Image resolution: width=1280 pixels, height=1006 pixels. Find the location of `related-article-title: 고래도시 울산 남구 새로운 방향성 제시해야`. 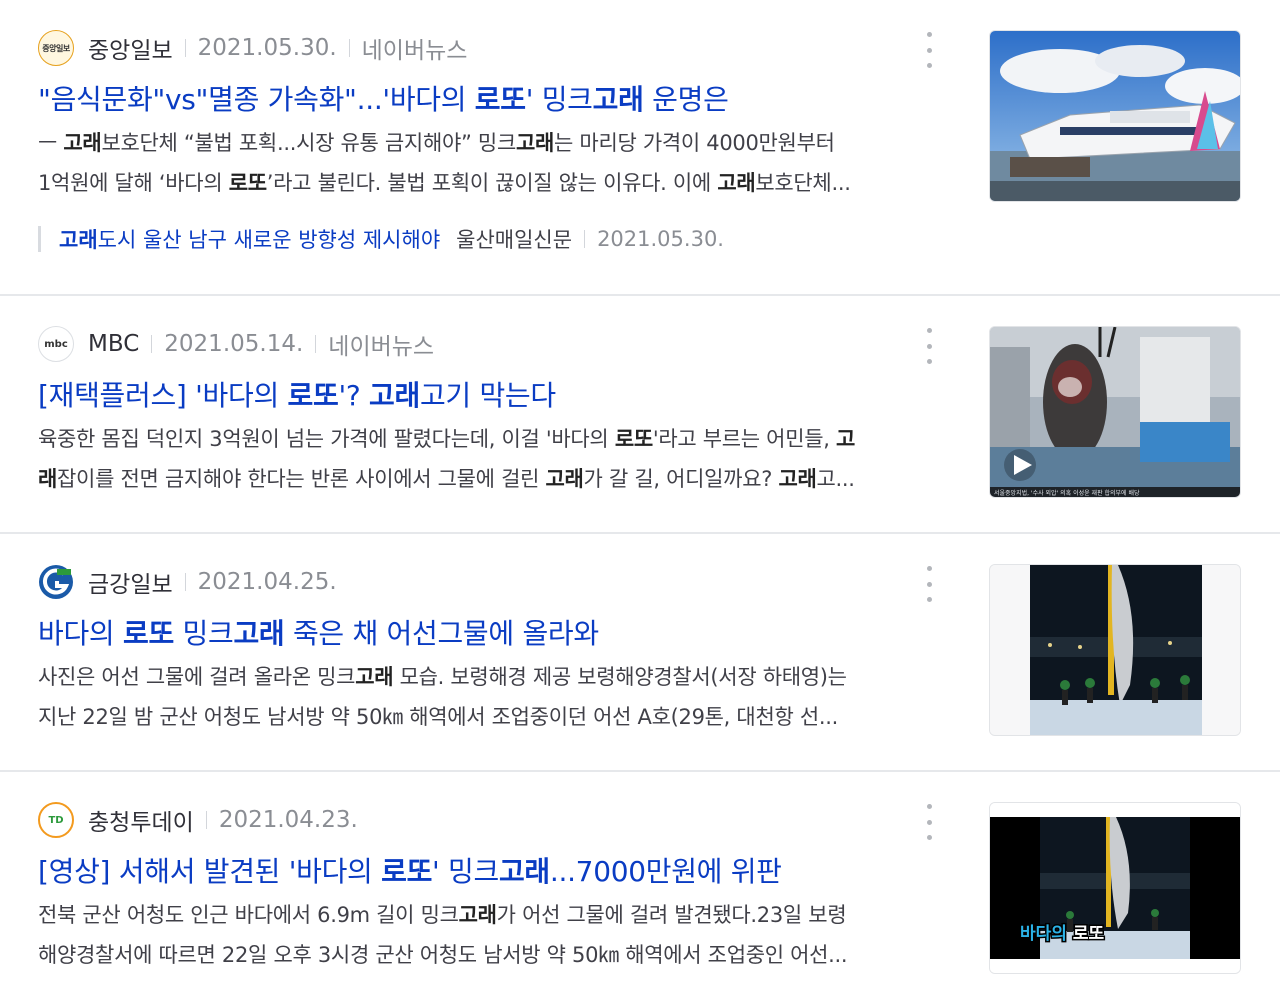

related-article-title: 고래도시 울산 남구 새로운 방향성 제시해야 is located at coordinates (249, 239).